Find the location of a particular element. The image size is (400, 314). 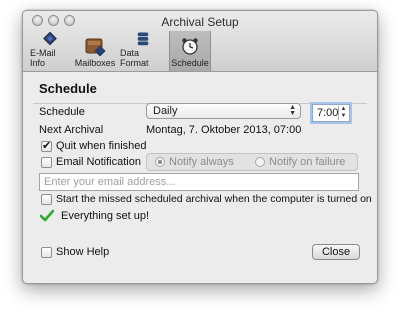

email-info-icon is located at coordinates (50, 38).